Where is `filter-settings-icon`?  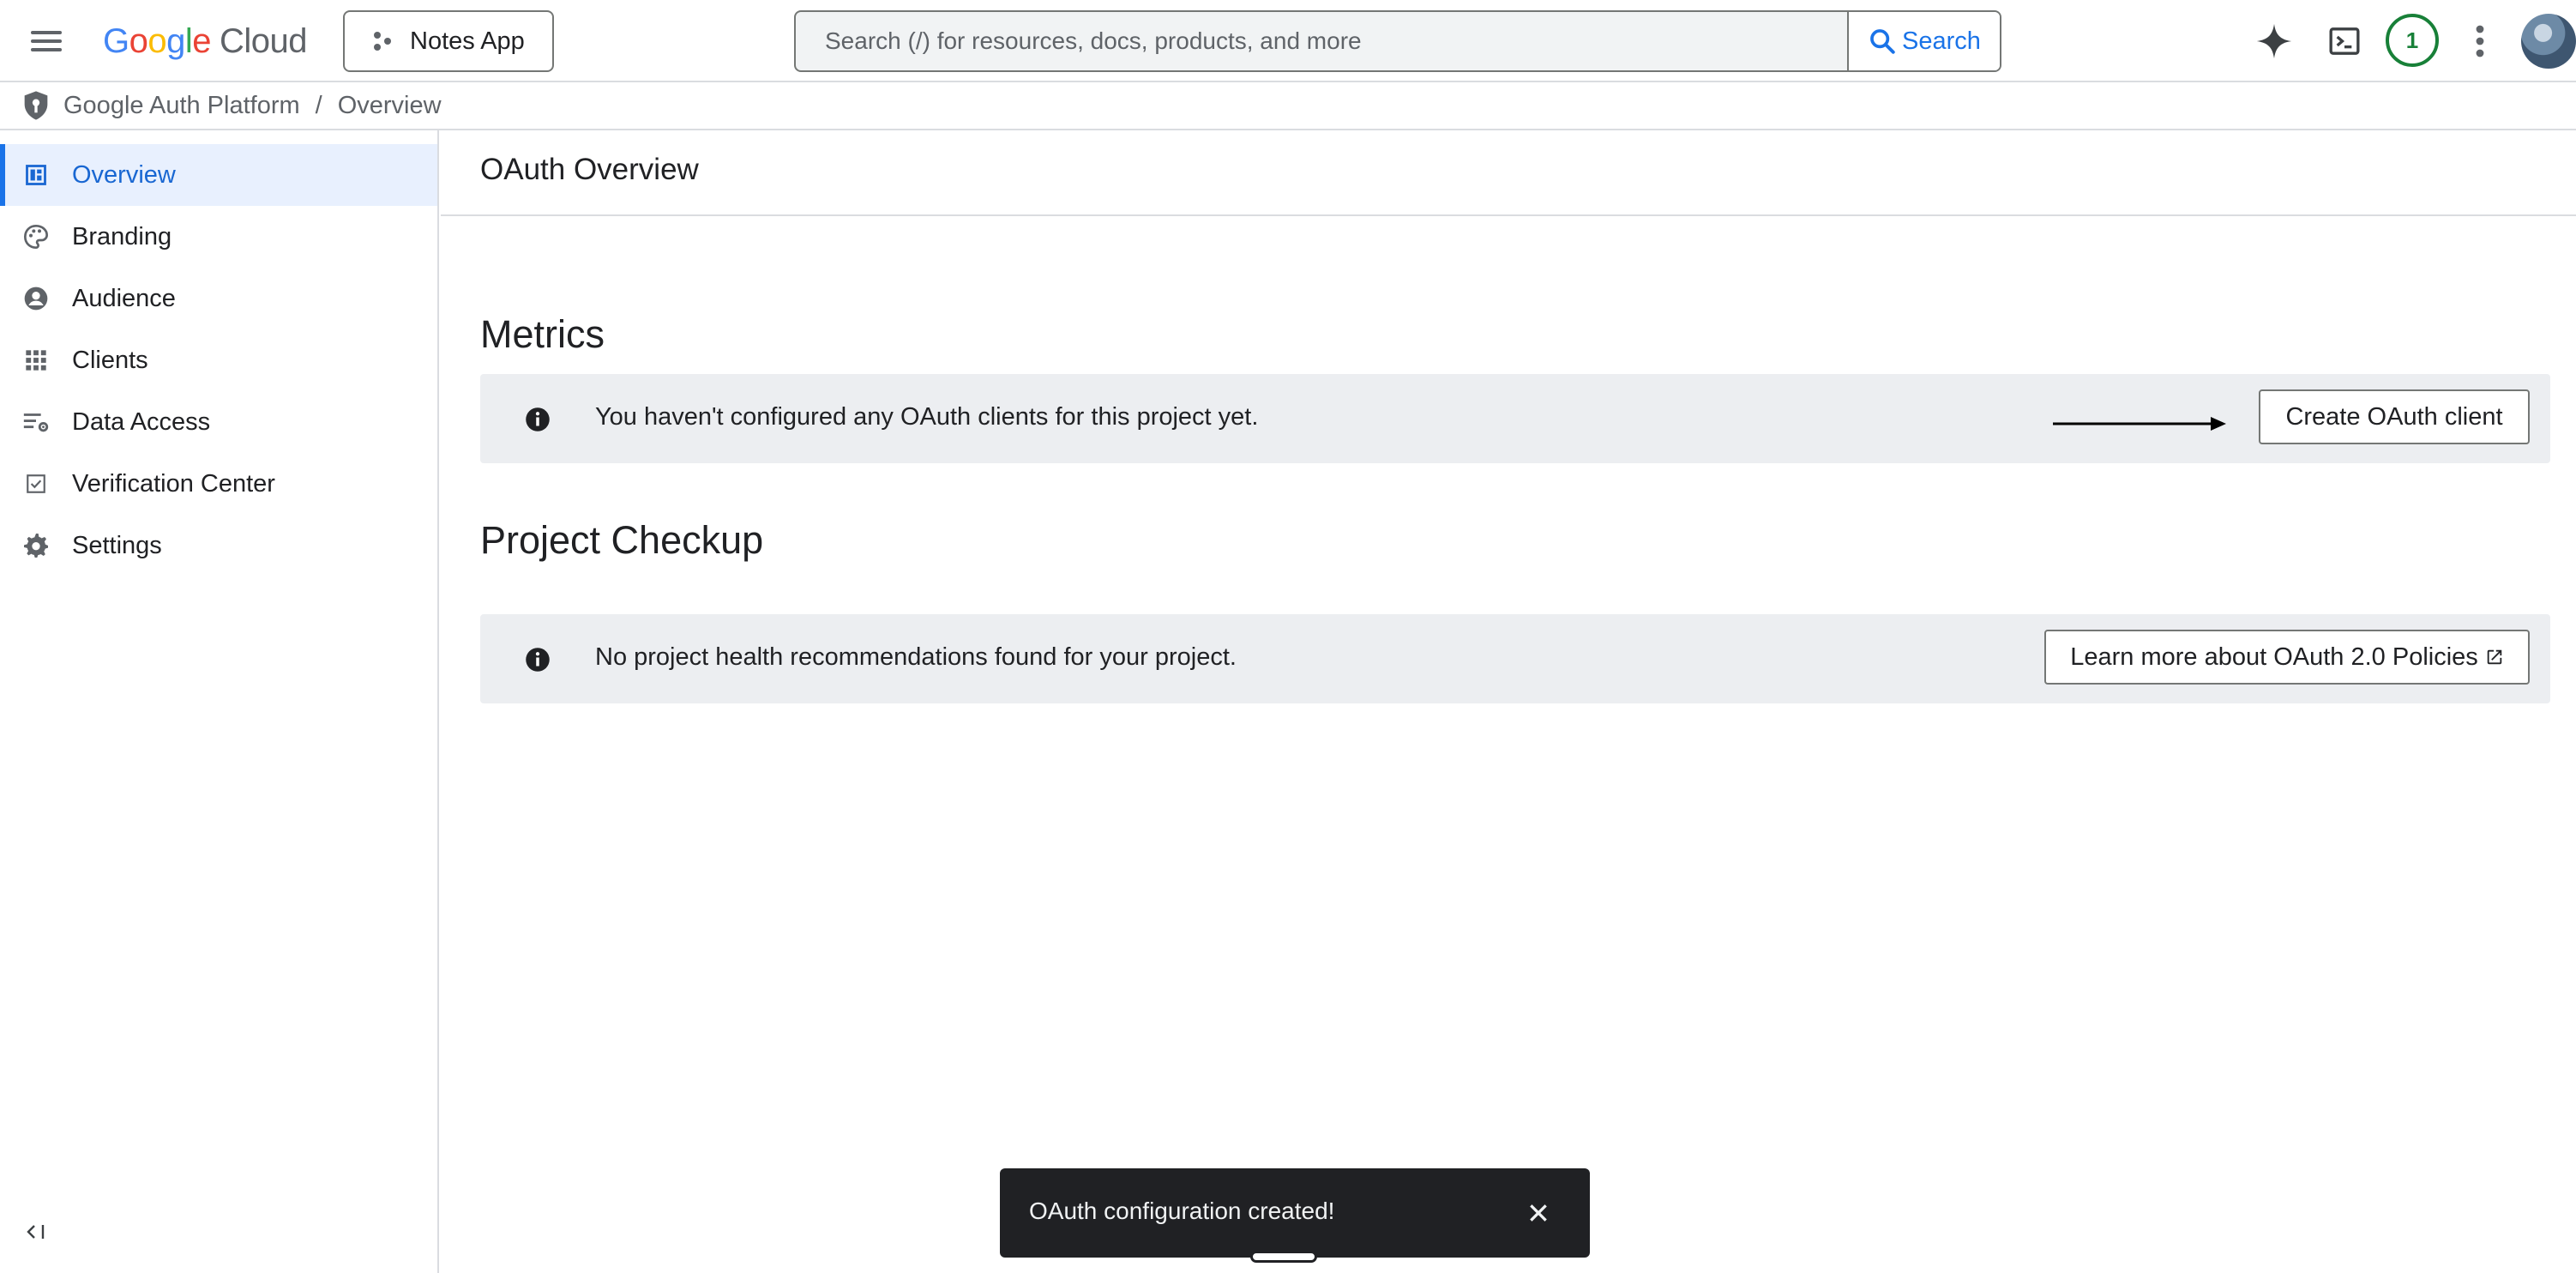 filter-settings-icon is located at coordinates (36, 422).